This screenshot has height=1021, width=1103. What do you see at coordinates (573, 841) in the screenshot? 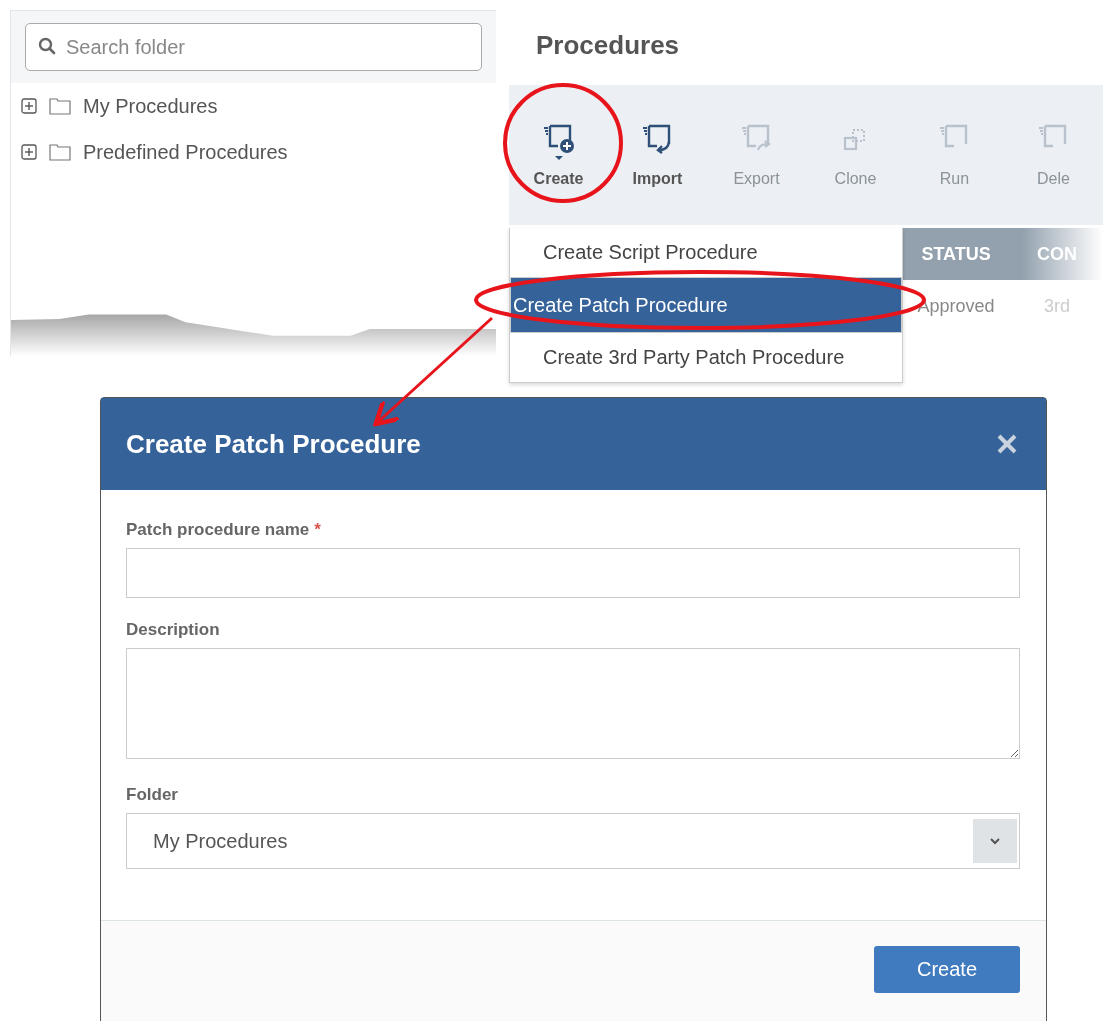
I see `folder-select: My Procedures` at bounding box center [573, 841].